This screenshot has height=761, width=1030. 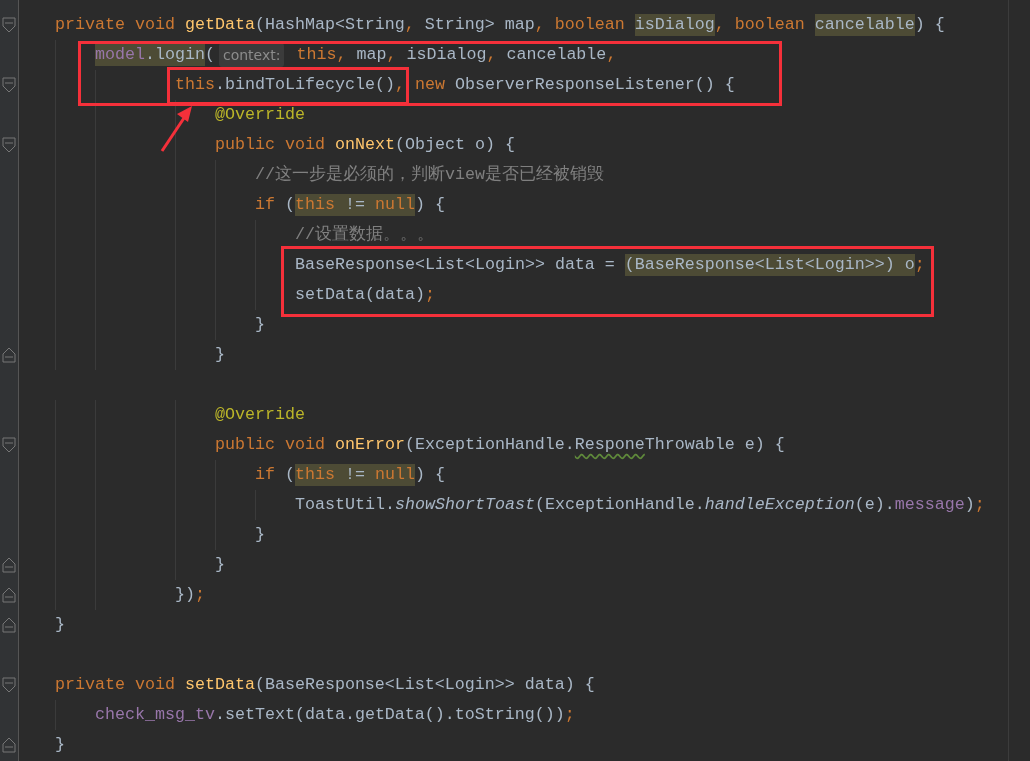 I want to click on code-text: Throwable e) {, so click(x=714, y=445).